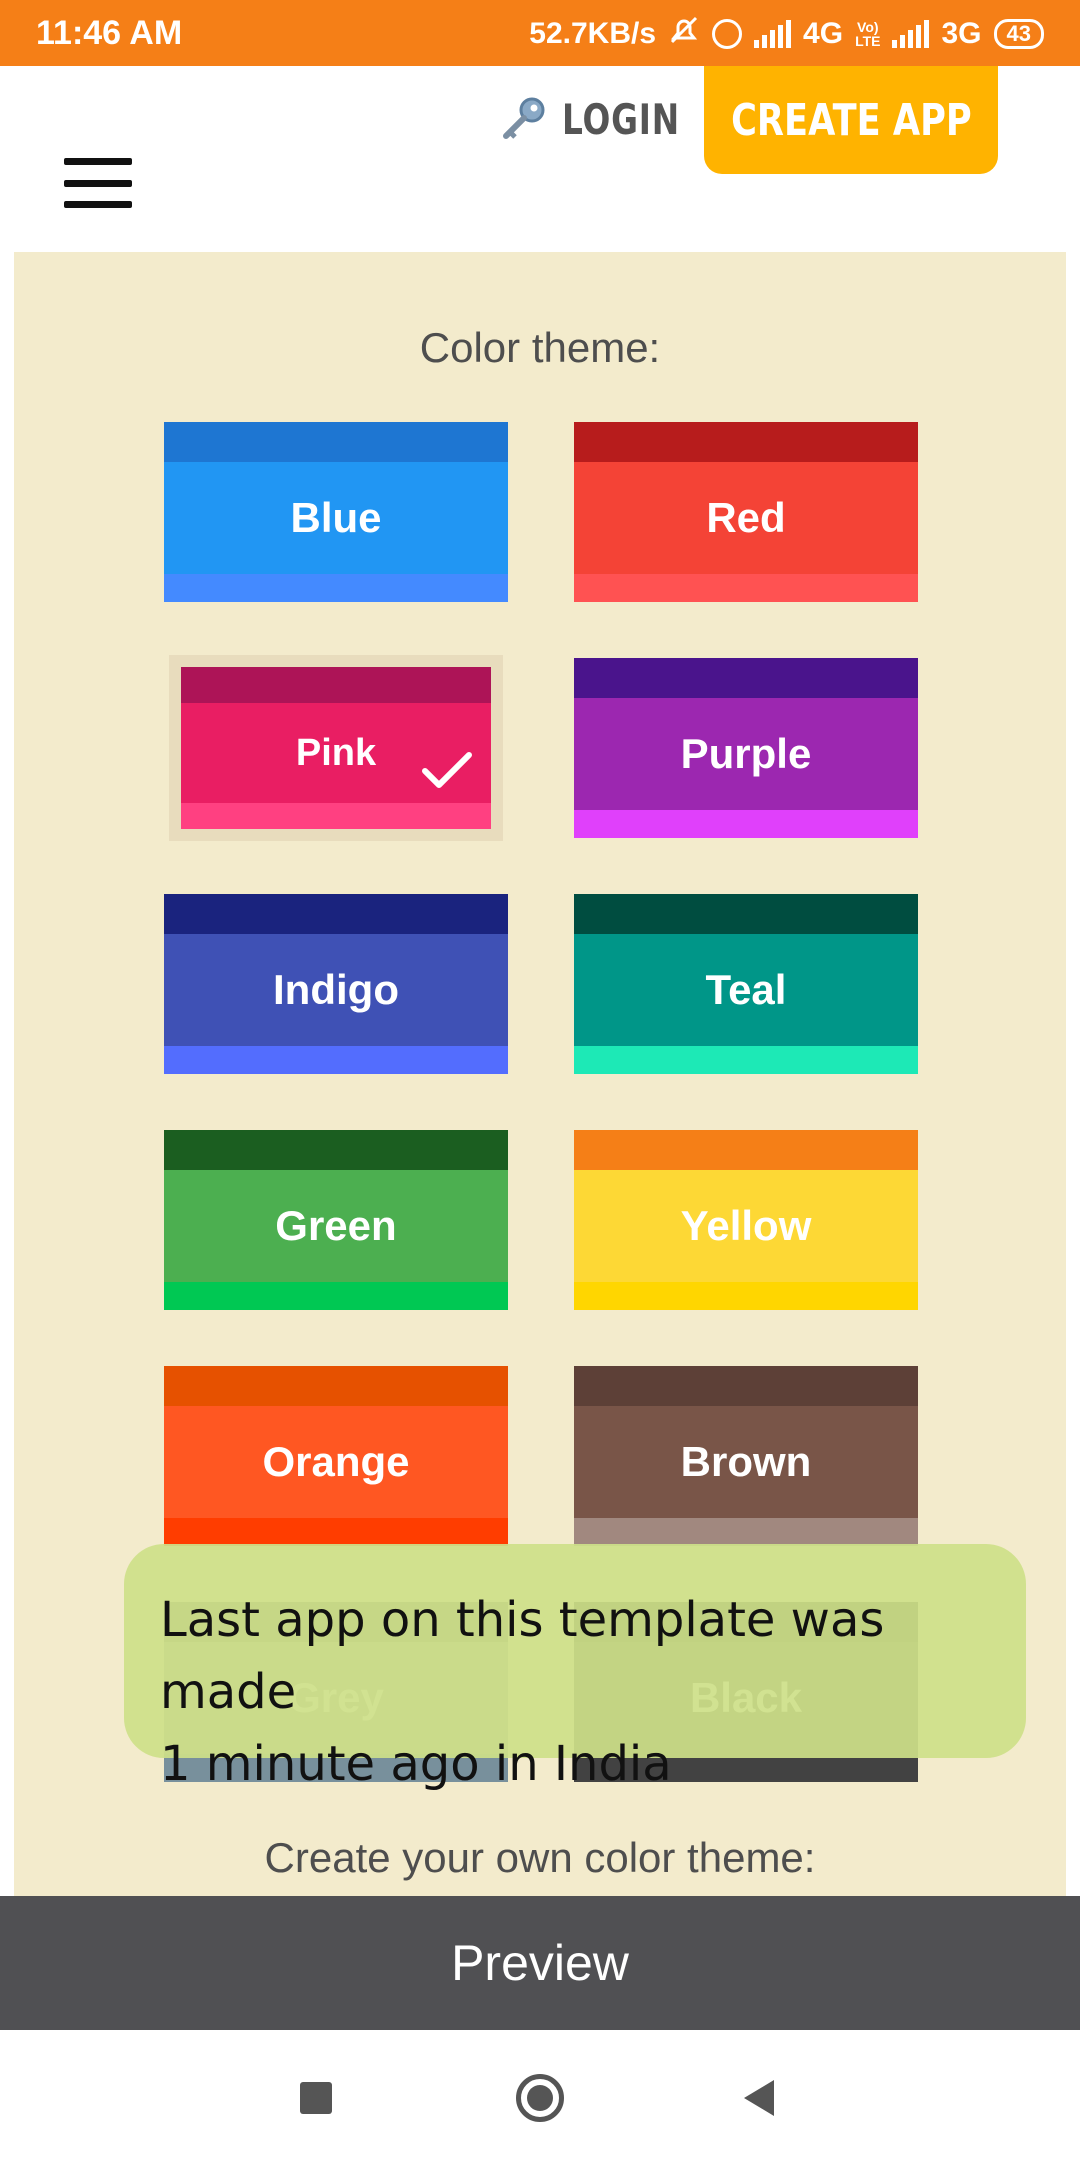 This screenshot has height=2160, width=1080. Describe the element at coordinates (447, 770) in the screenshot. I see `checkmark-icon` at that location.